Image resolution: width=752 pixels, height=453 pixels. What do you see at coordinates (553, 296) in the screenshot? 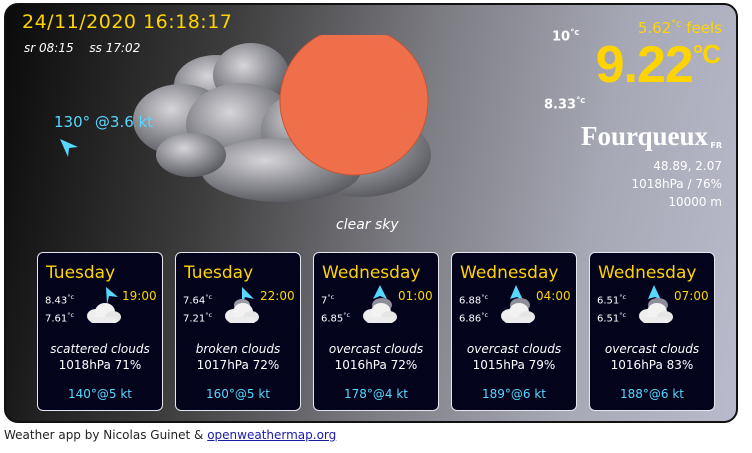
I see `forecast-time: 04:00` at bounding box center [553, 296].